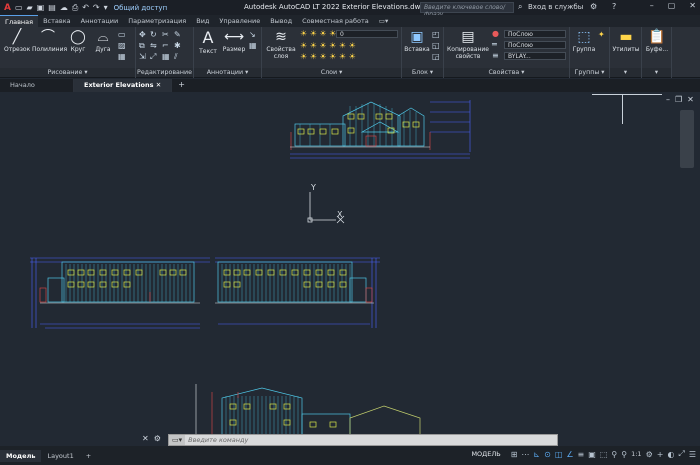 Image resolution: width=700 pixels, height=465 pixels. What do you see at coordinates (581, 454) in the screenshot?
I see `lineweight-toggle-icon: ≡` at bounding box center [581, 454].